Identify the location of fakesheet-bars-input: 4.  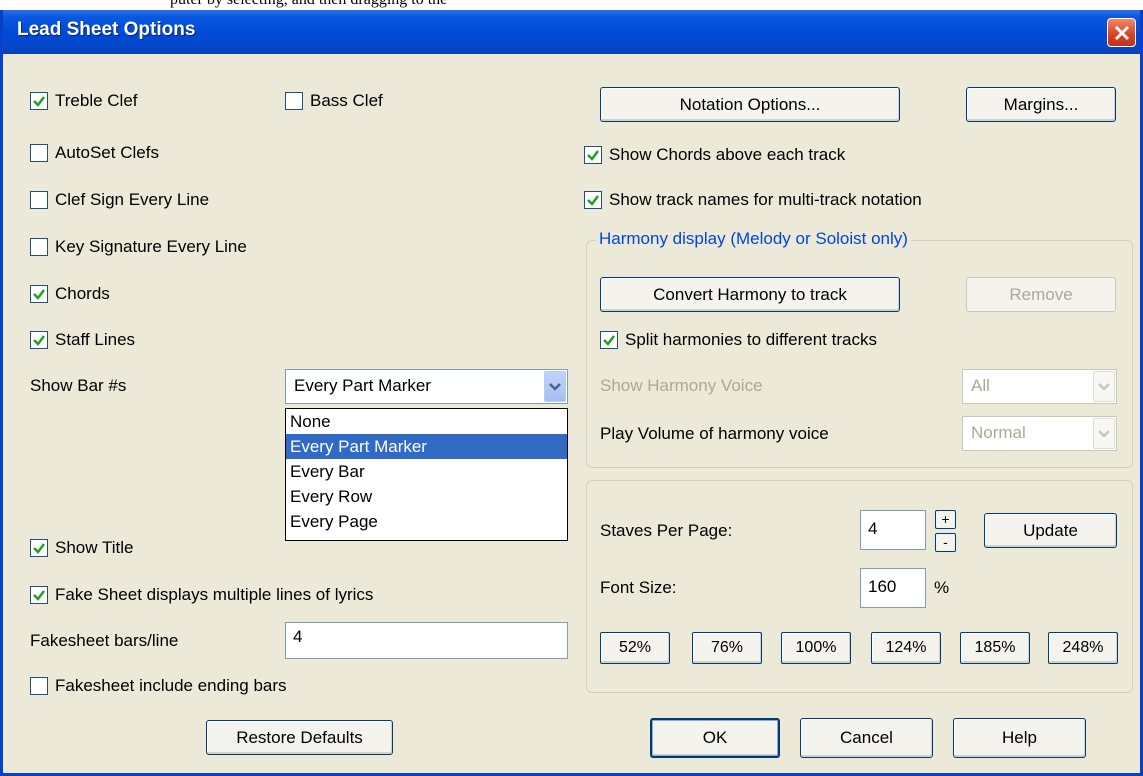
(426, 640).